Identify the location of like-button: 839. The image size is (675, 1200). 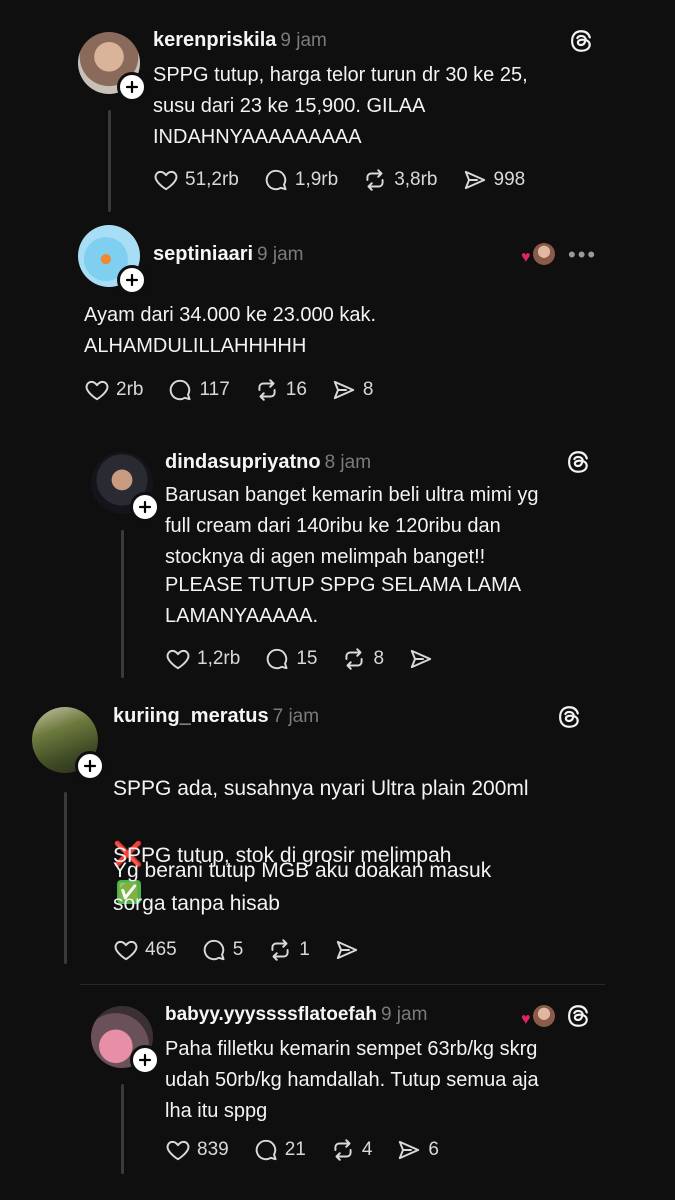
(197, 1150).